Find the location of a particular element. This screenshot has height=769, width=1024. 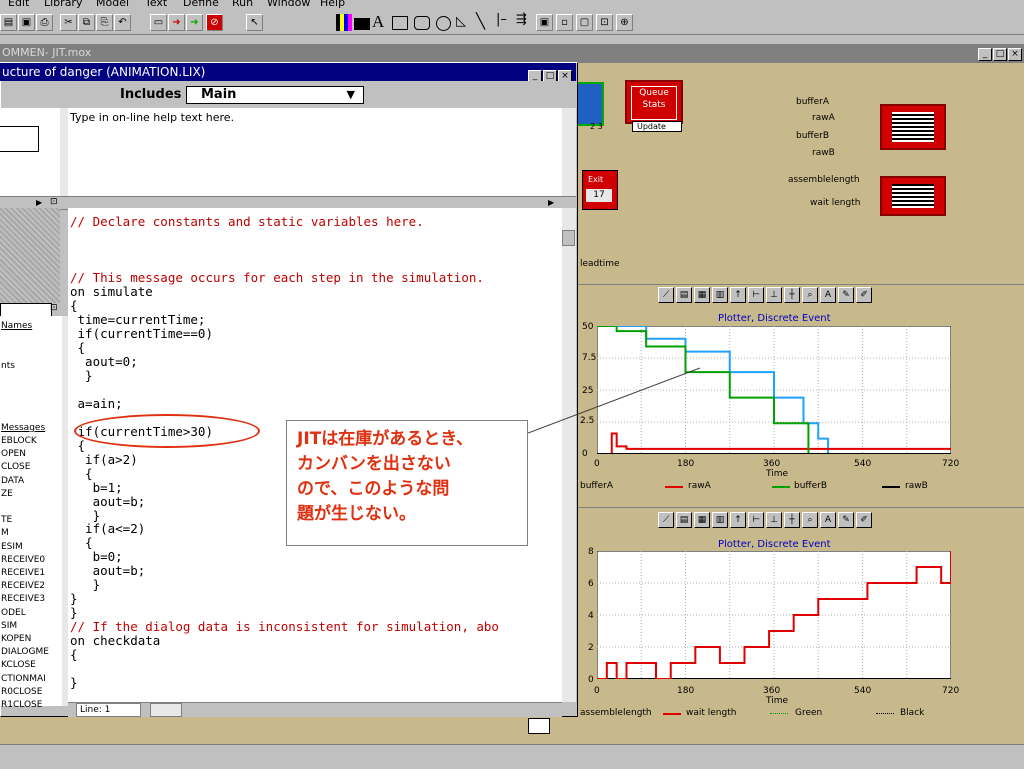

plot2-zoom-icon: ⌕ is located at coordinates (810, 520).